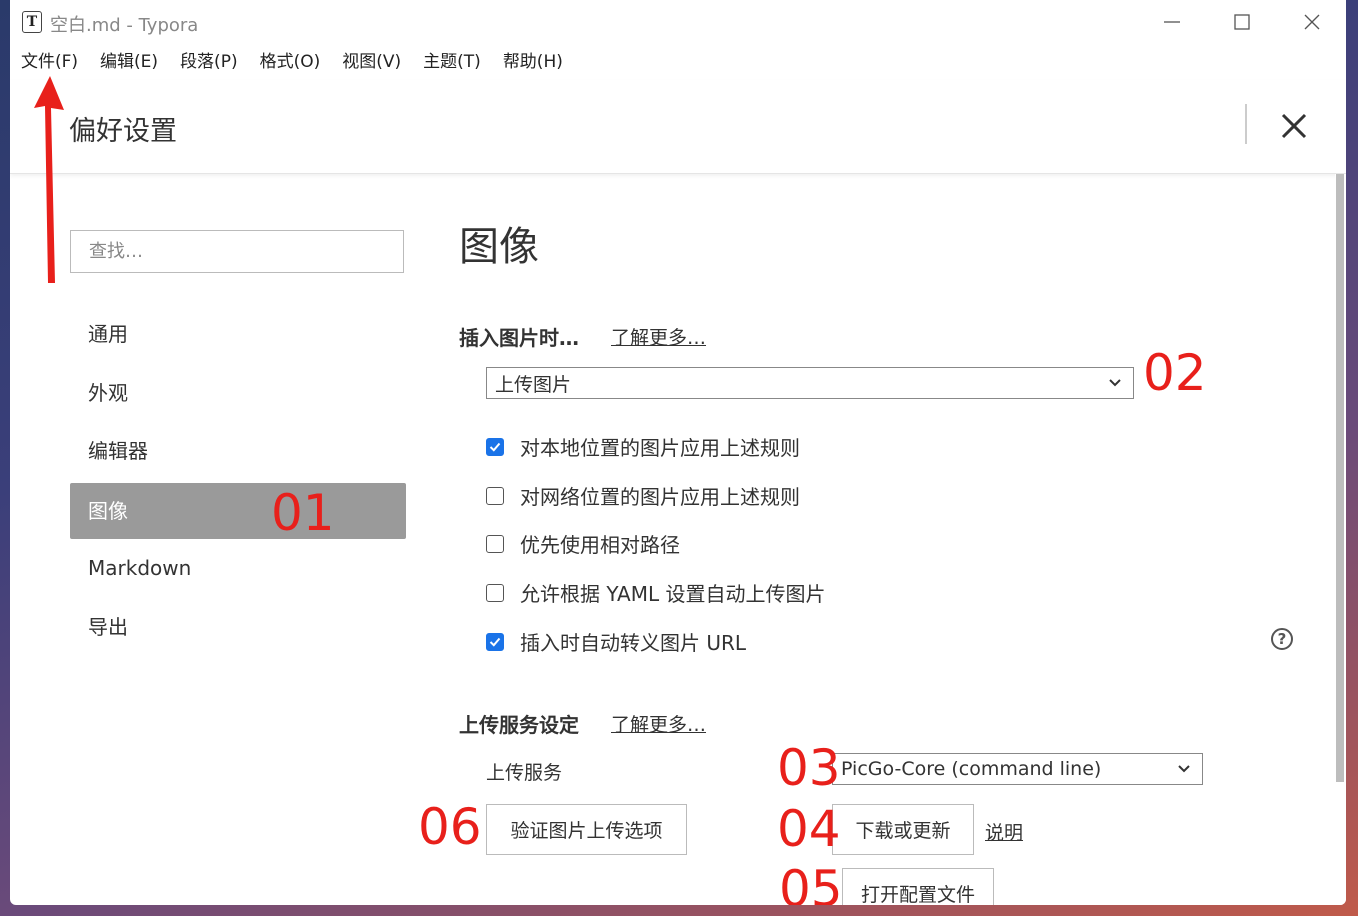 The image size is (1358, 916). What do you see at coordinates (238, 511) in the screenshot?
I see `sidebar-item-image: 图像` at bounding box center [238, 511].